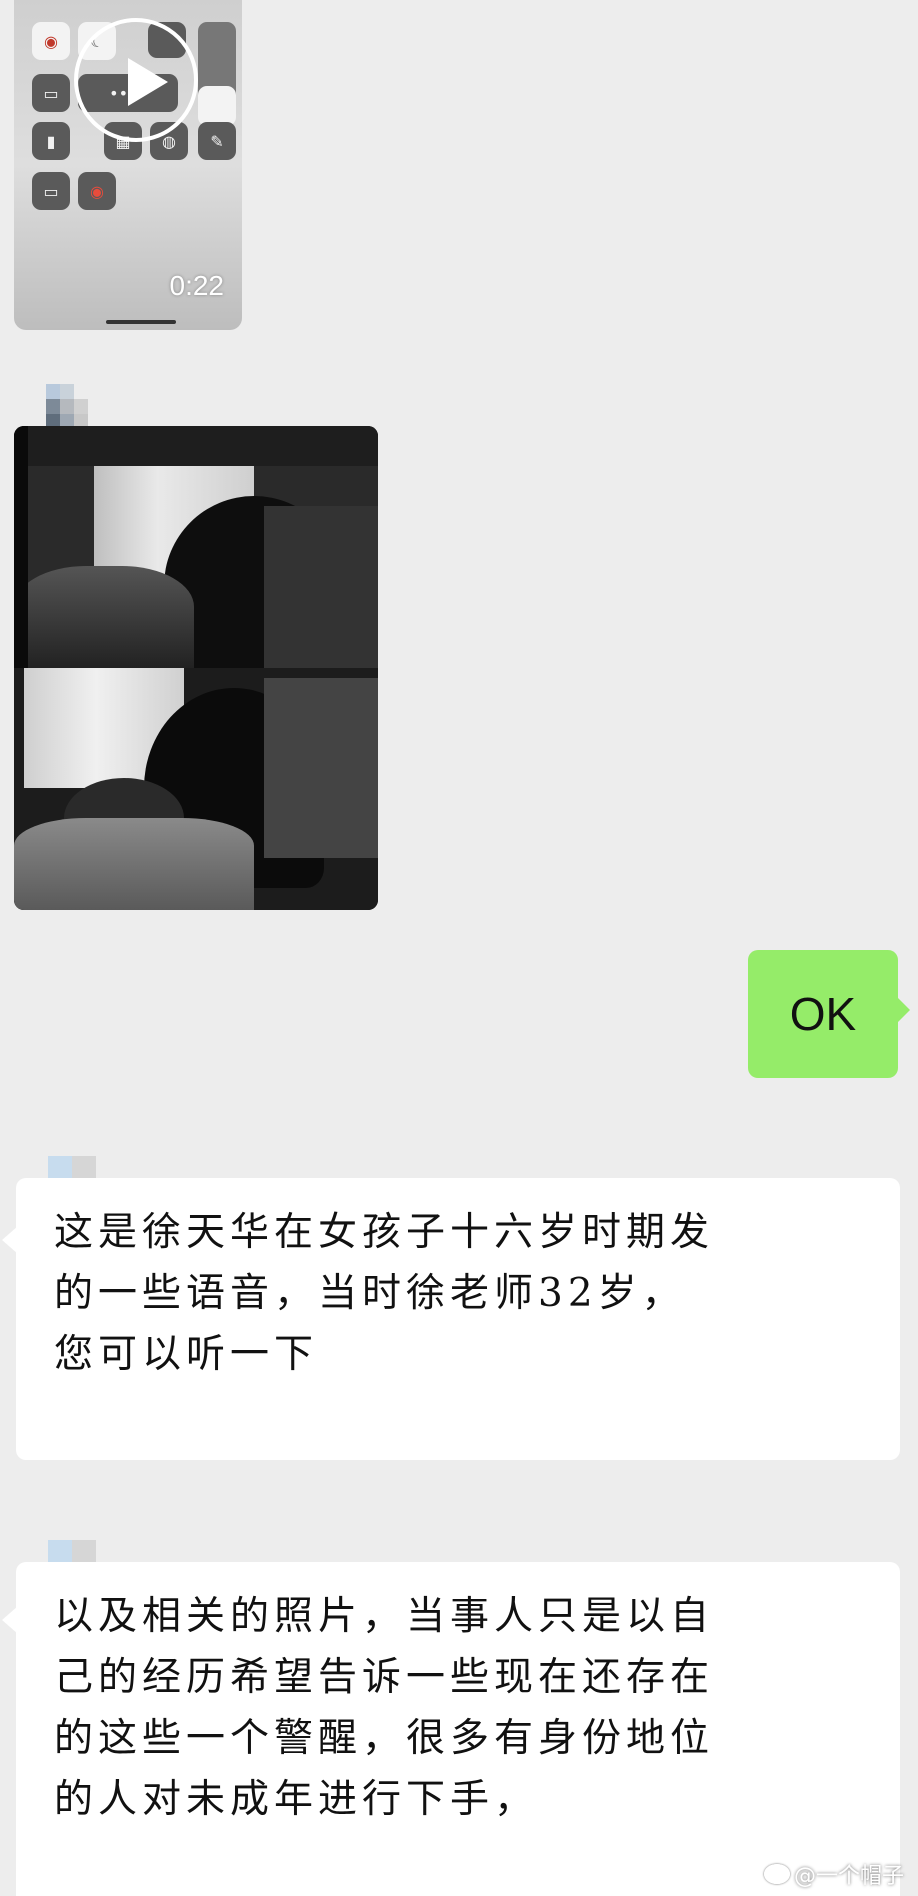 This screenshot has width=918, height=1896. Describe the element at coordinates (370, 1293) in the screenshot. I see `message-line: 的一些语音，当时徐老师32岁，` at that location.